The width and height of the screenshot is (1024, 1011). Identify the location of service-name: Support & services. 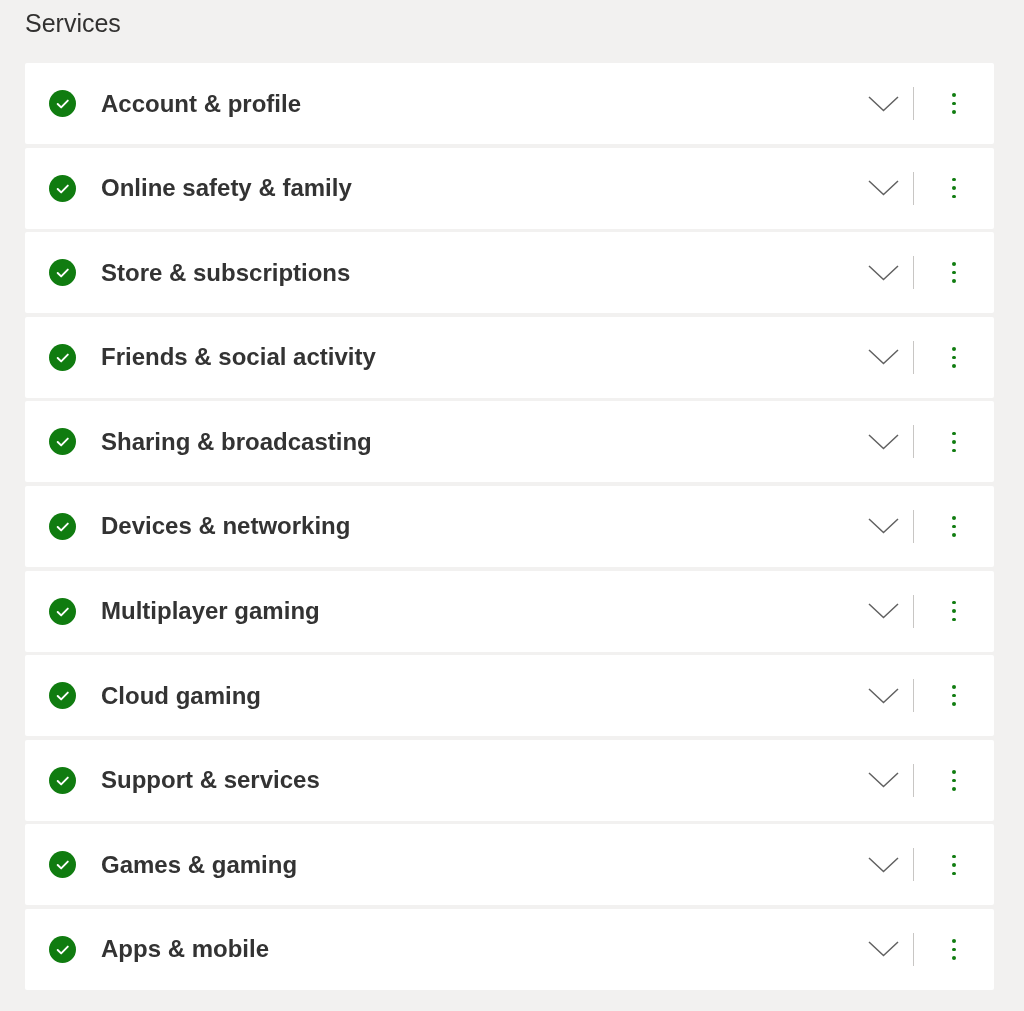
(210, 780).